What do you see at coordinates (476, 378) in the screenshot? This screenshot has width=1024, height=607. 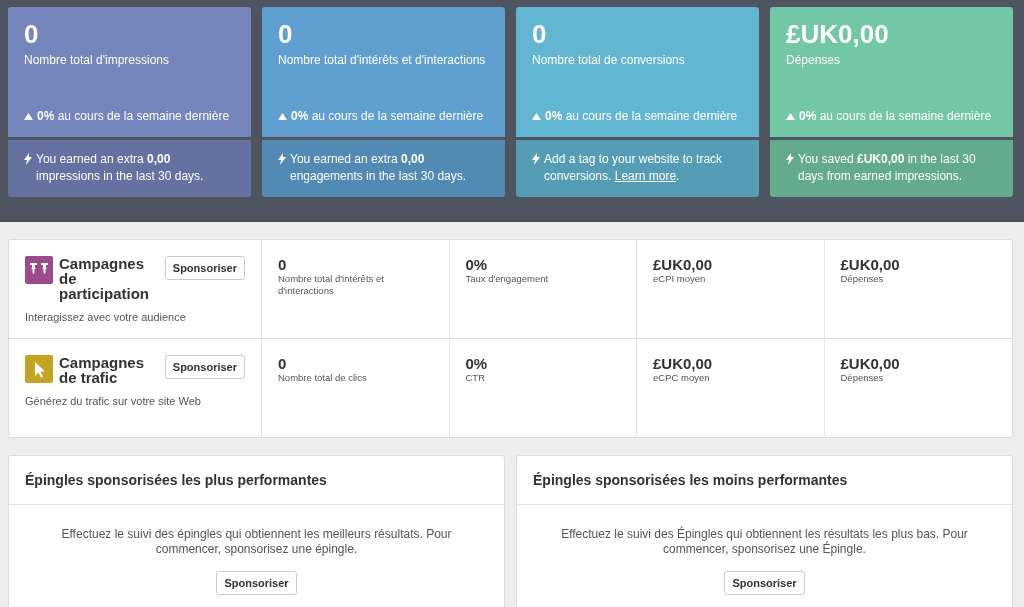 I see `metric-label: CTR` at bounding box center [476, 378].